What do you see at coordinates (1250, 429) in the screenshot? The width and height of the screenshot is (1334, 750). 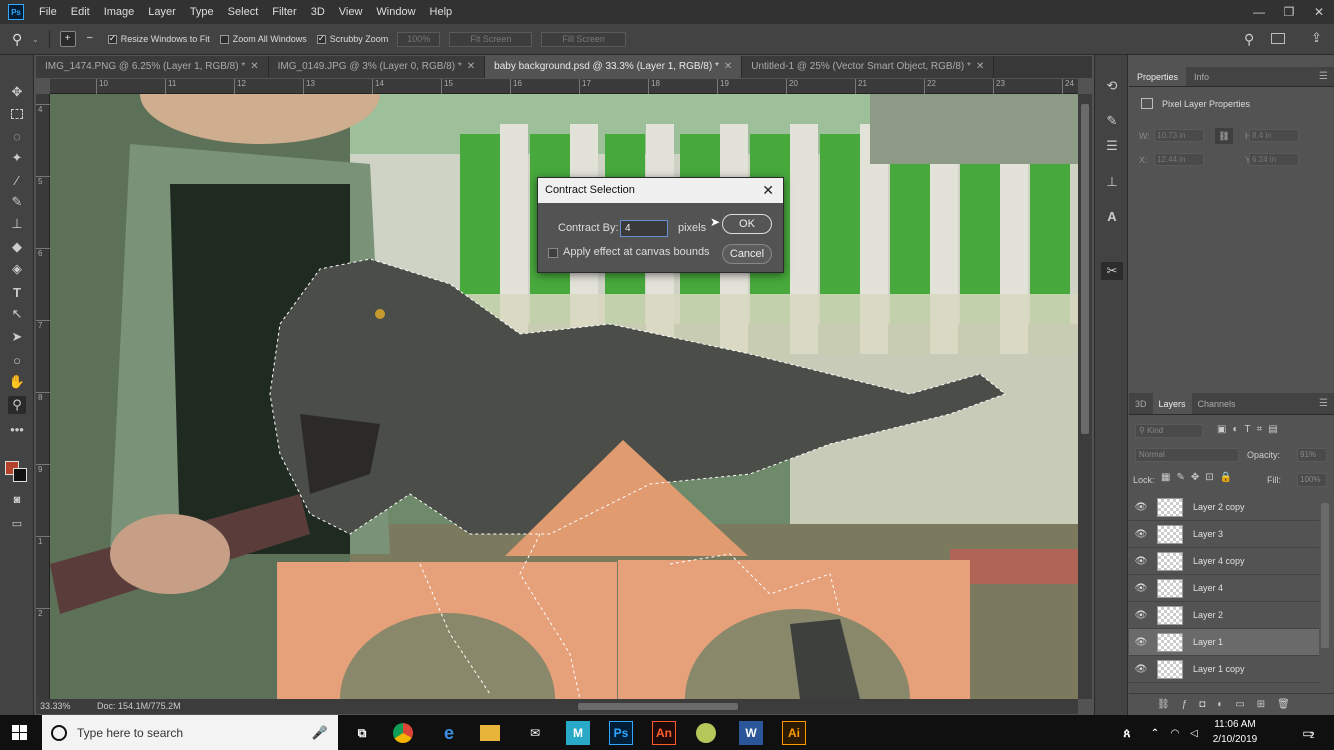 I see `filter-icons: ▣◐T⌗▤` at bounding box center [1250, 429].